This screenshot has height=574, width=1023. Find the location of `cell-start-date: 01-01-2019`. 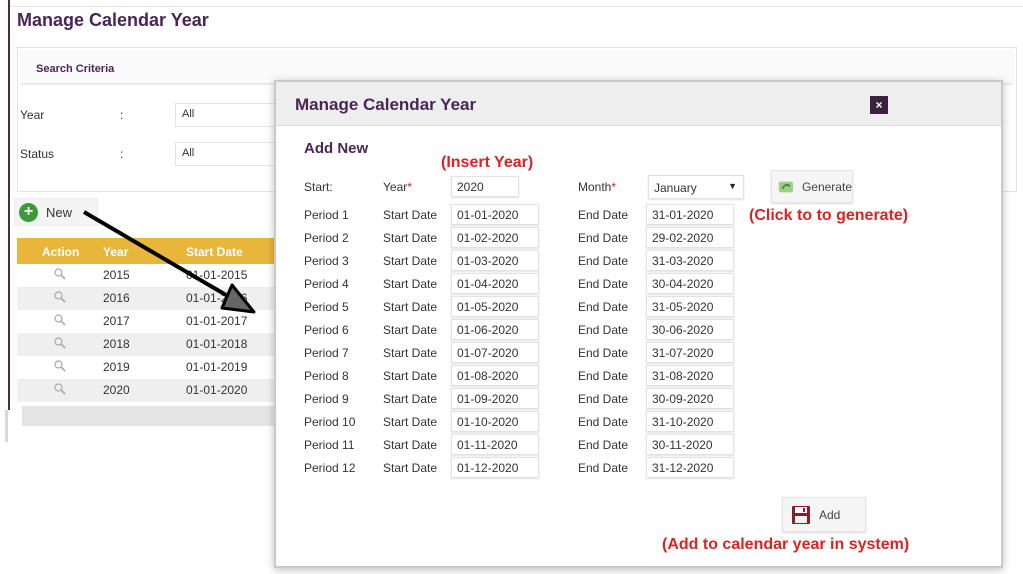

cell-start-date: 01-01-2019 is located at coordinates (217, 367).